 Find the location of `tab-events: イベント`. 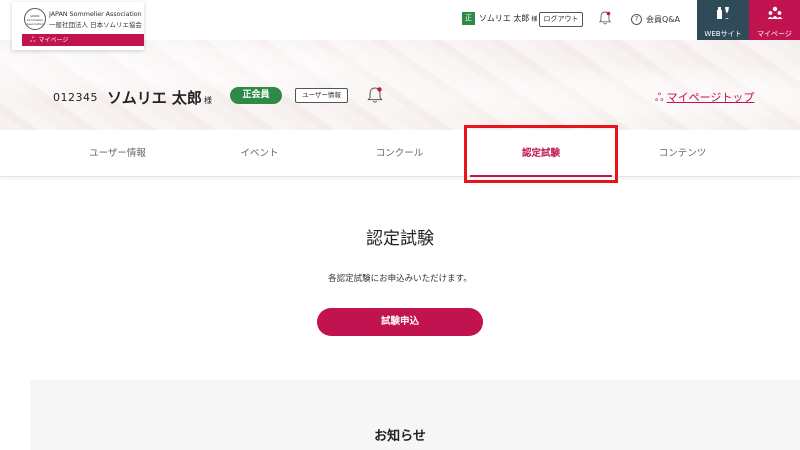

tab-events: イベント is located at coordinates (259, 153).